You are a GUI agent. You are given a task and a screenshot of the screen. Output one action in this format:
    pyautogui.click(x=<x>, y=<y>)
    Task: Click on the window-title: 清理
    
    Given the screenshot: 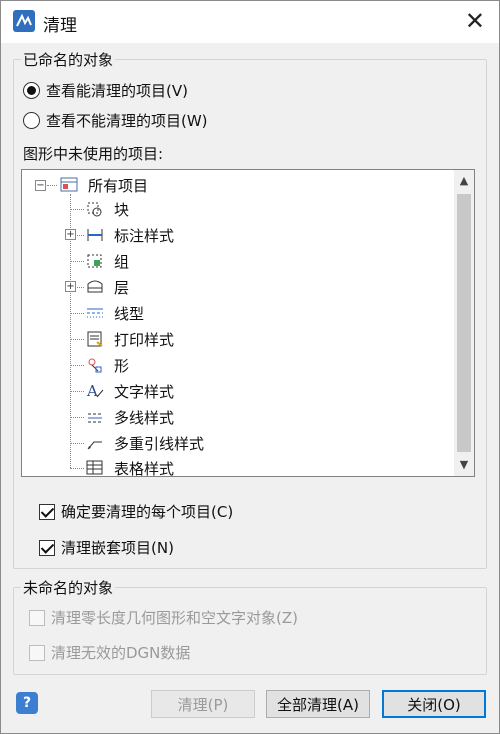 What is the action you would take?
    pyautogui.click(x=60, y=26)
    